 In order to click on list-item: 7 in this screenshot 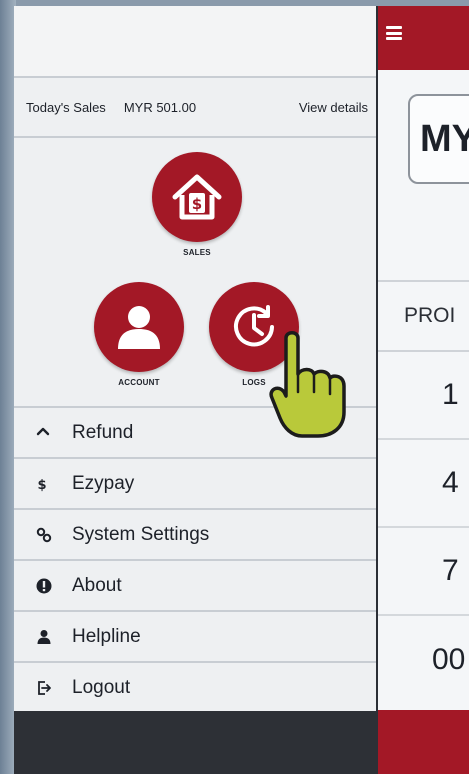, I will do `click(423, 572)`.